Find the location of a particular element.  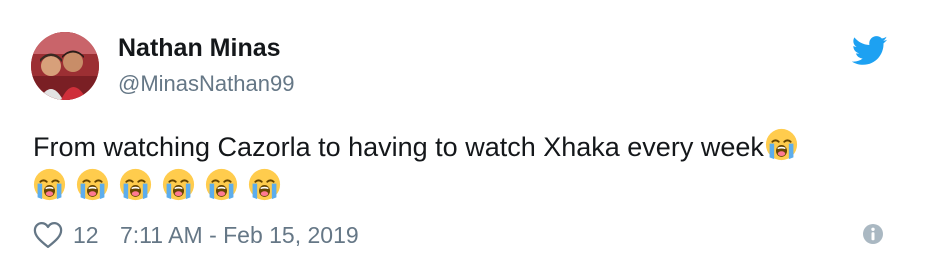

avatar-photo is located at coordinates (65, 66).